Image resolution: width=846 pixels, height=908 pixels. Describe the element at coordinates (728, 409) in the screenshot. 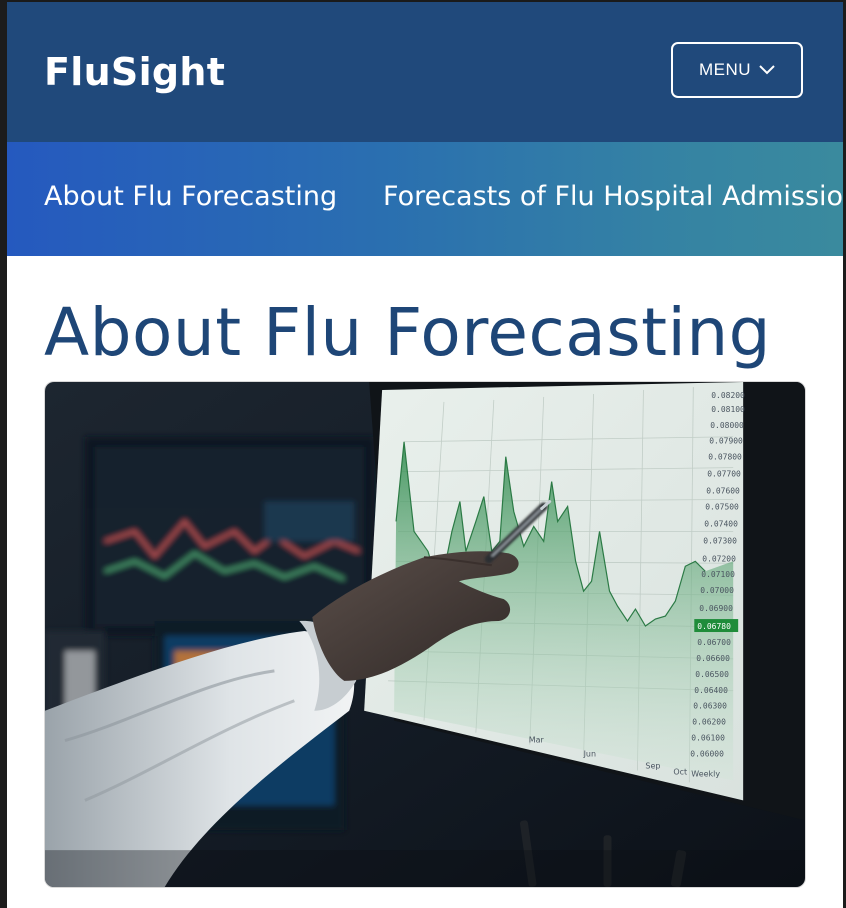

I see `svg-text: 0.08100` at that location.